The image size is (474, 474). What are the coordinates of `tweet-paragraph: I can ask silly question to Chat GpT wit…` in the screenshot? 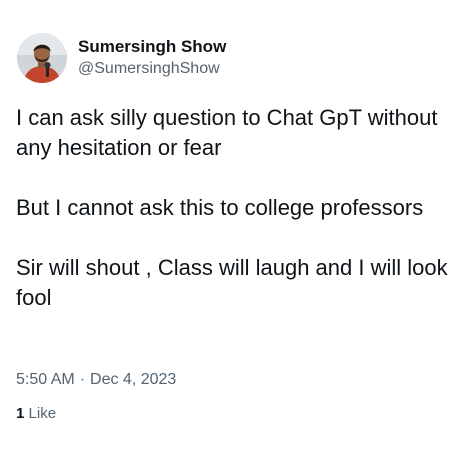 It's located at (227, 132).